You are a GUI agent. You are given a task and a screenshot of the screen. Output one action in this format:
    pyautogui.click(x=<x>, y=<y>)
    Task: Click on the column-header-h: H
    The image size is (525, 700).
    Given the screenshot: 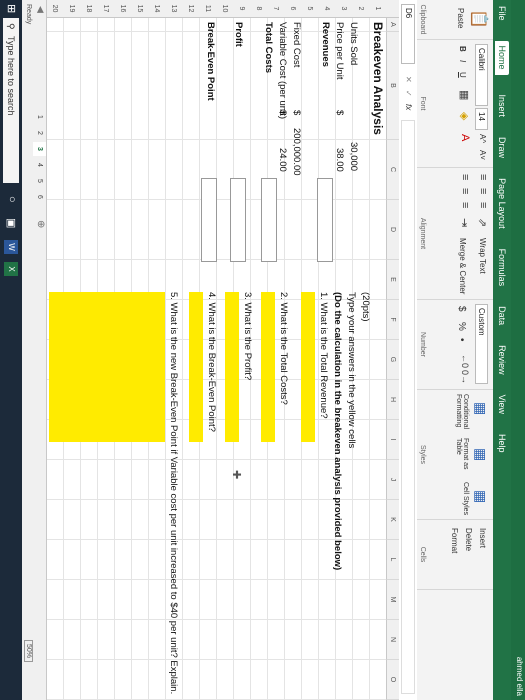 What is the action you would take?
    pyautogui.click(x=392, y=400)
    